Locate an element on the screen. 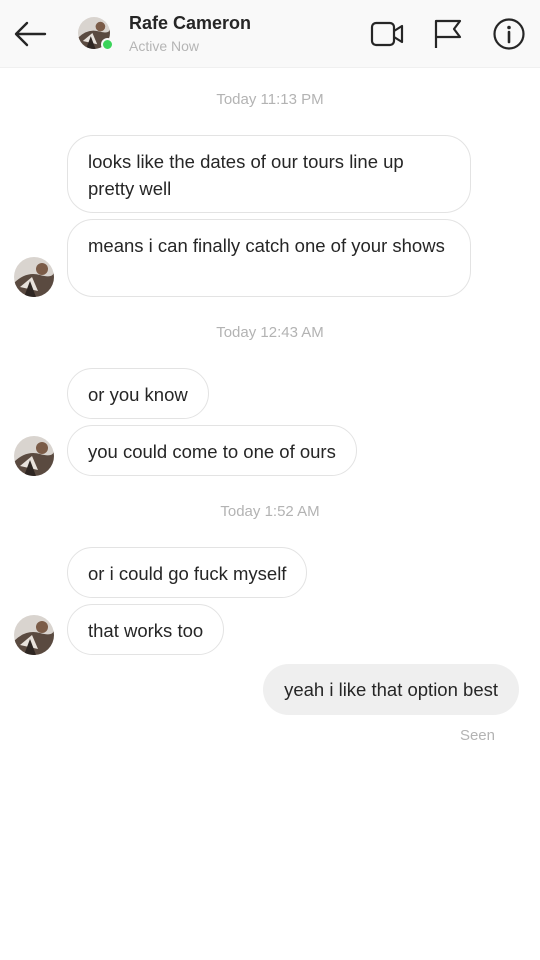 The image size is (540, 960). flag-icon is located at coordinates (448, 34).